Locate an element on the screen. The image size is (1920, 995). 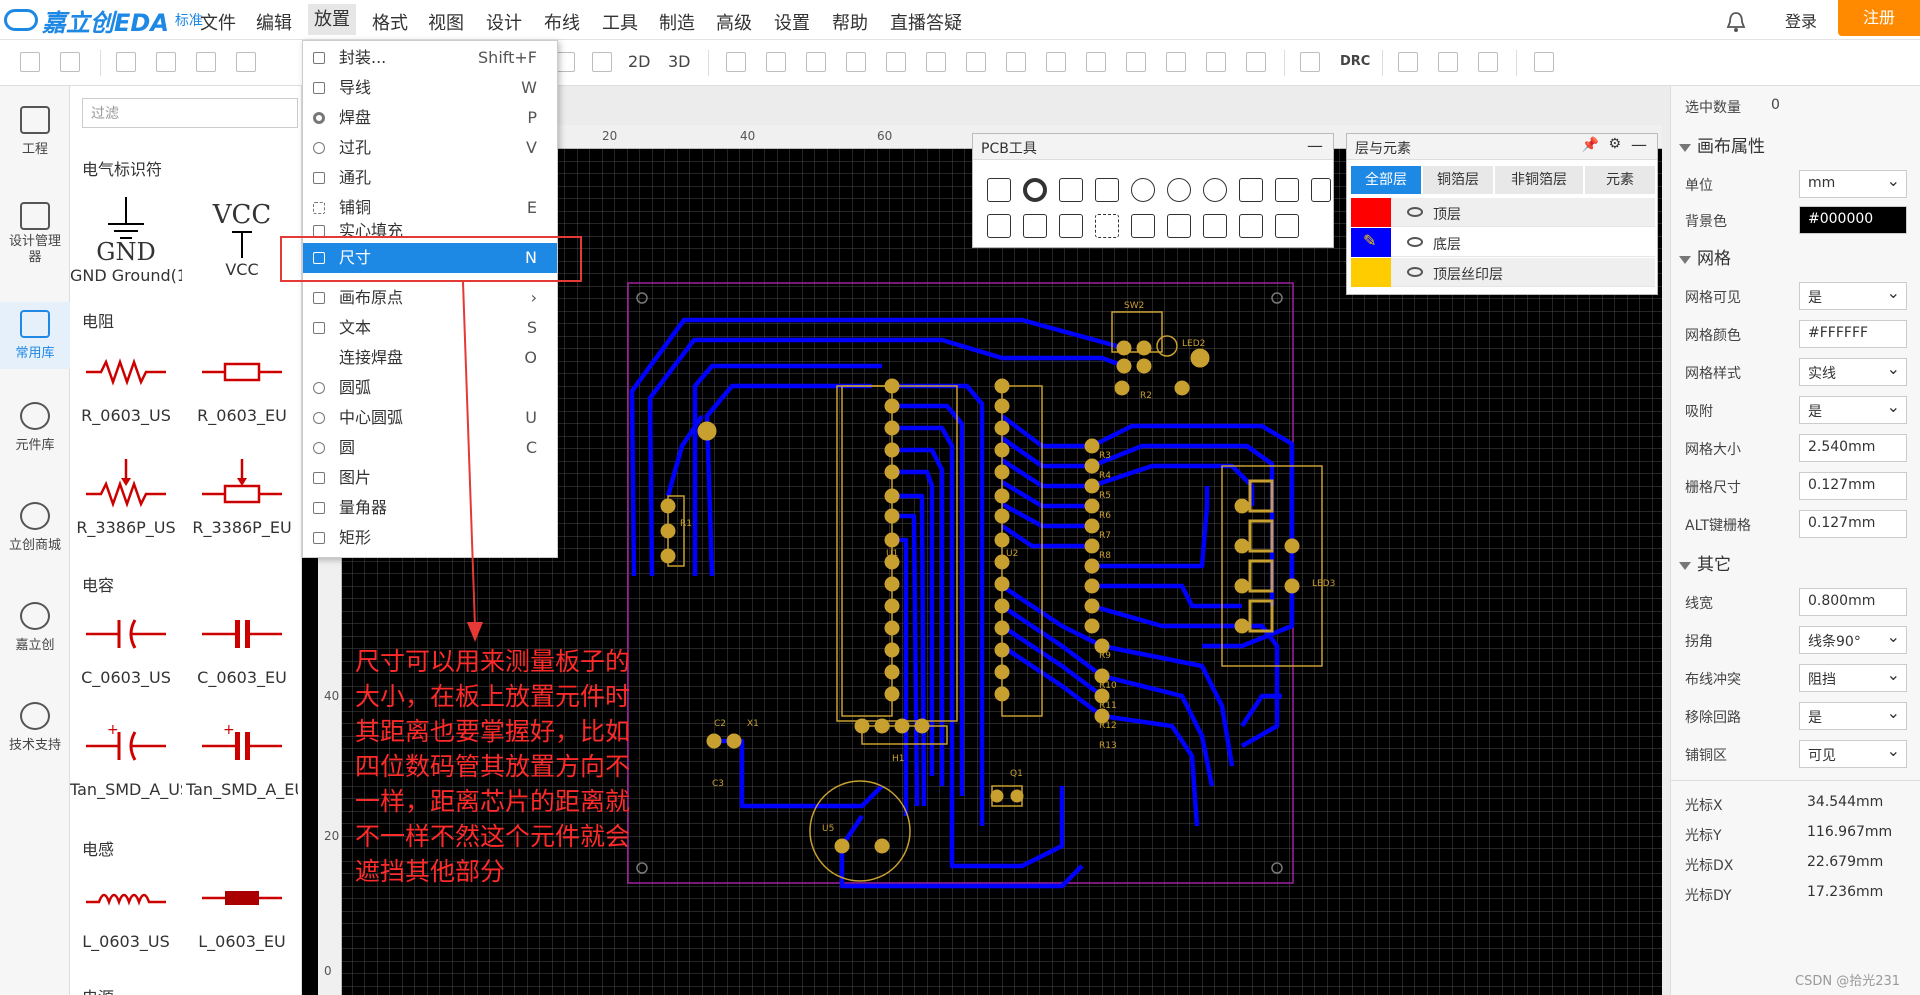
view-2d-button: 2D is located at coordinates (639, 61).